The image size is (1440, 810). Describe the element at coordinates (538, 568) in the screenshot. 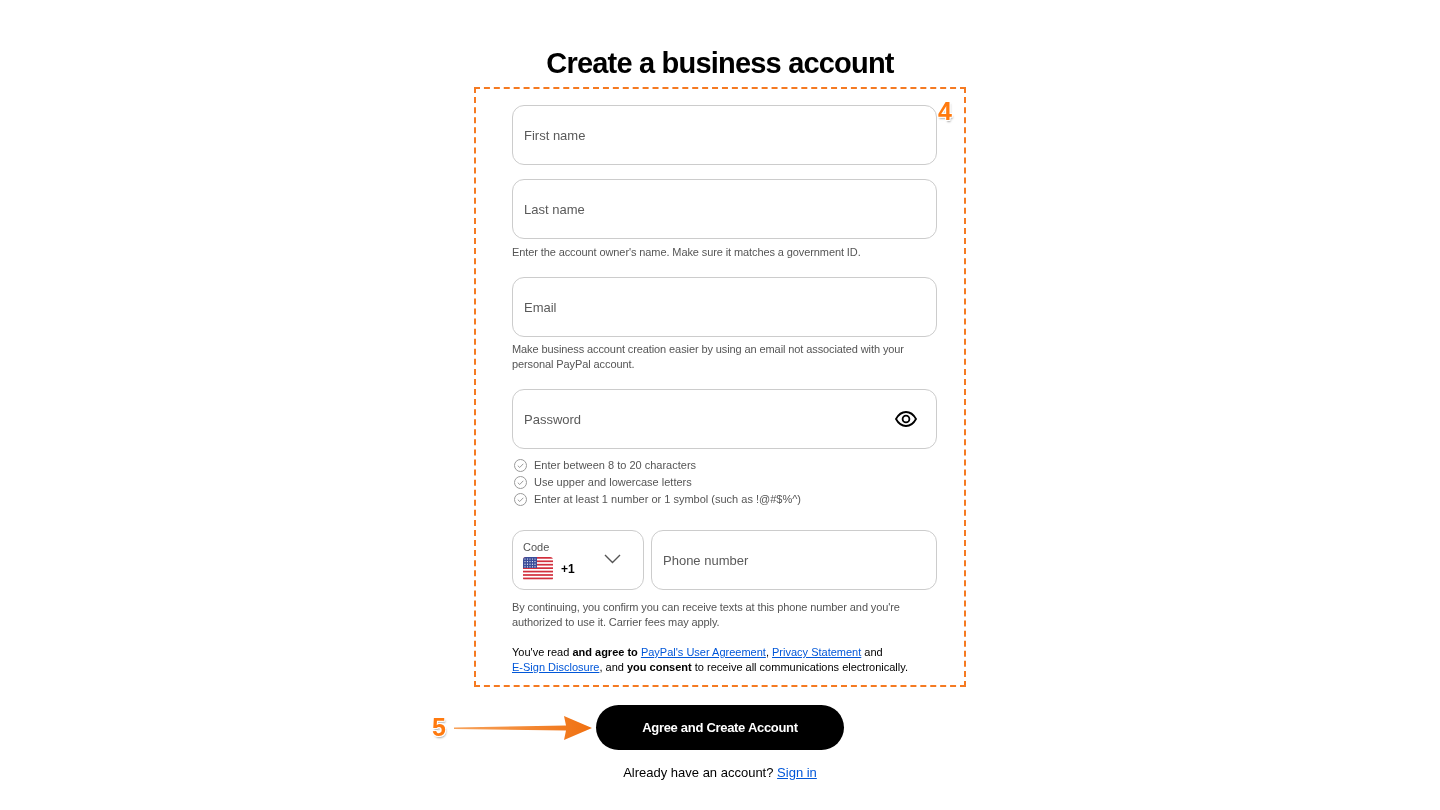

I see `flag-icon` at that location.